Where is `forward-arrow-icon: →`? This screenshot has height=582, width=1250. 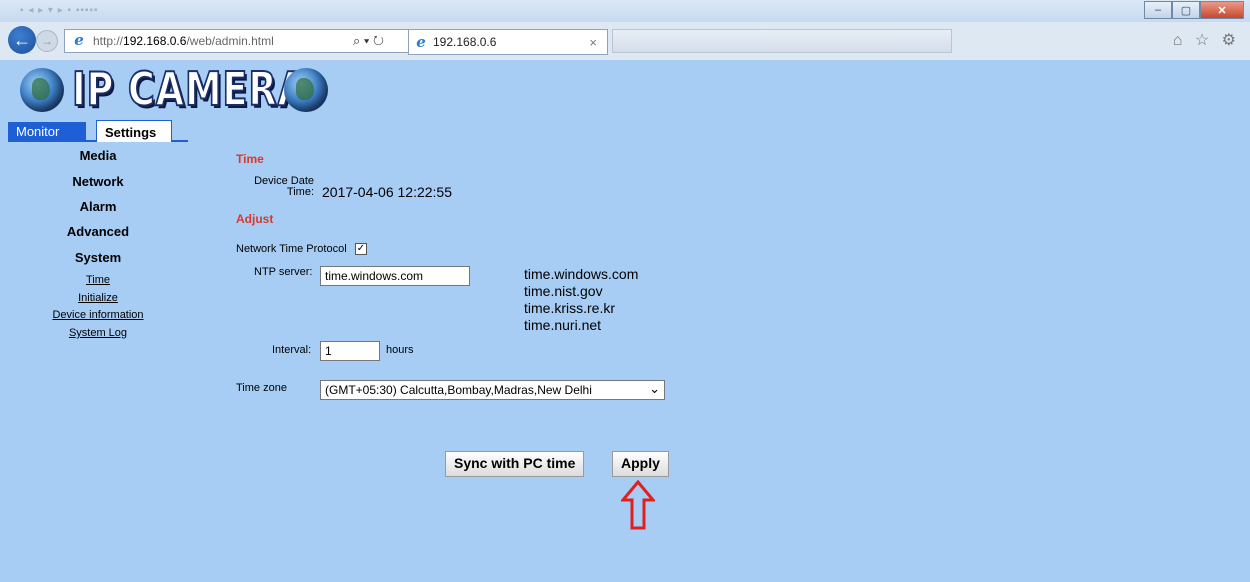 forward-arrow-icon: → is located at coordinates (47, 41).